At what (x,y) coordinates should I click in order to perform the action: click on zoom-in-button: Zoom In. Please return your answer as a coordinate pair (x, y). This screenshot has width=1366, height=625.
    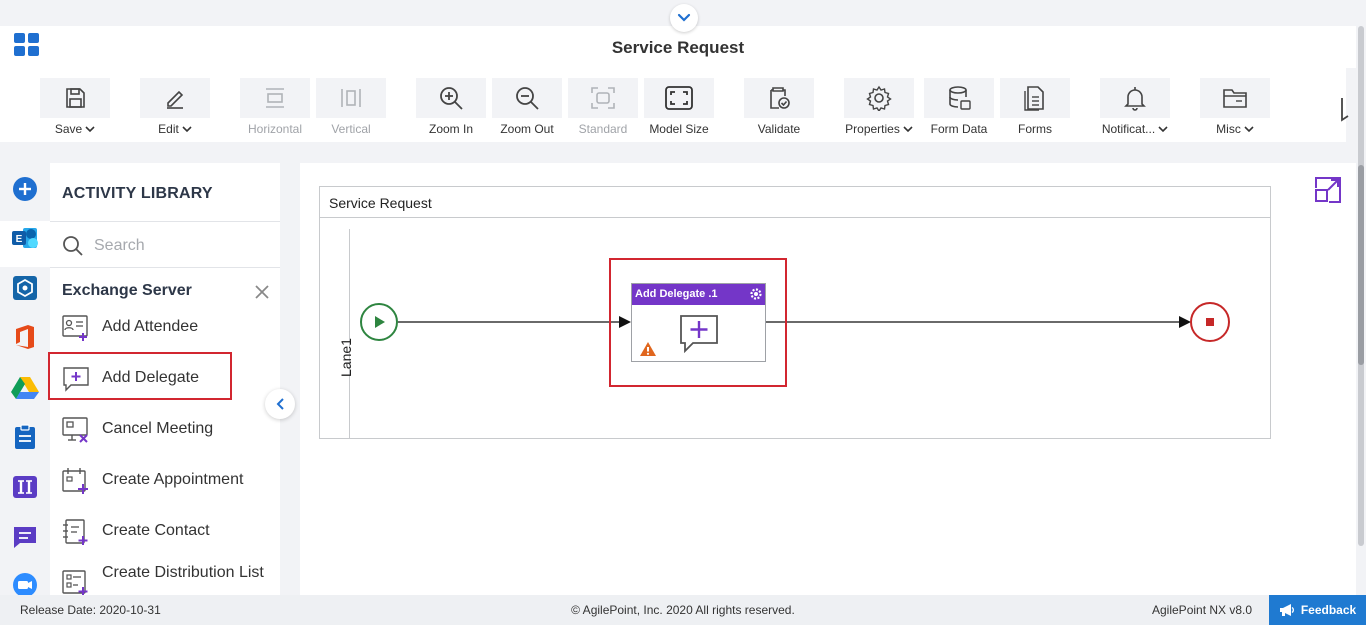
    Looking at the image, I should click on (451, 108).